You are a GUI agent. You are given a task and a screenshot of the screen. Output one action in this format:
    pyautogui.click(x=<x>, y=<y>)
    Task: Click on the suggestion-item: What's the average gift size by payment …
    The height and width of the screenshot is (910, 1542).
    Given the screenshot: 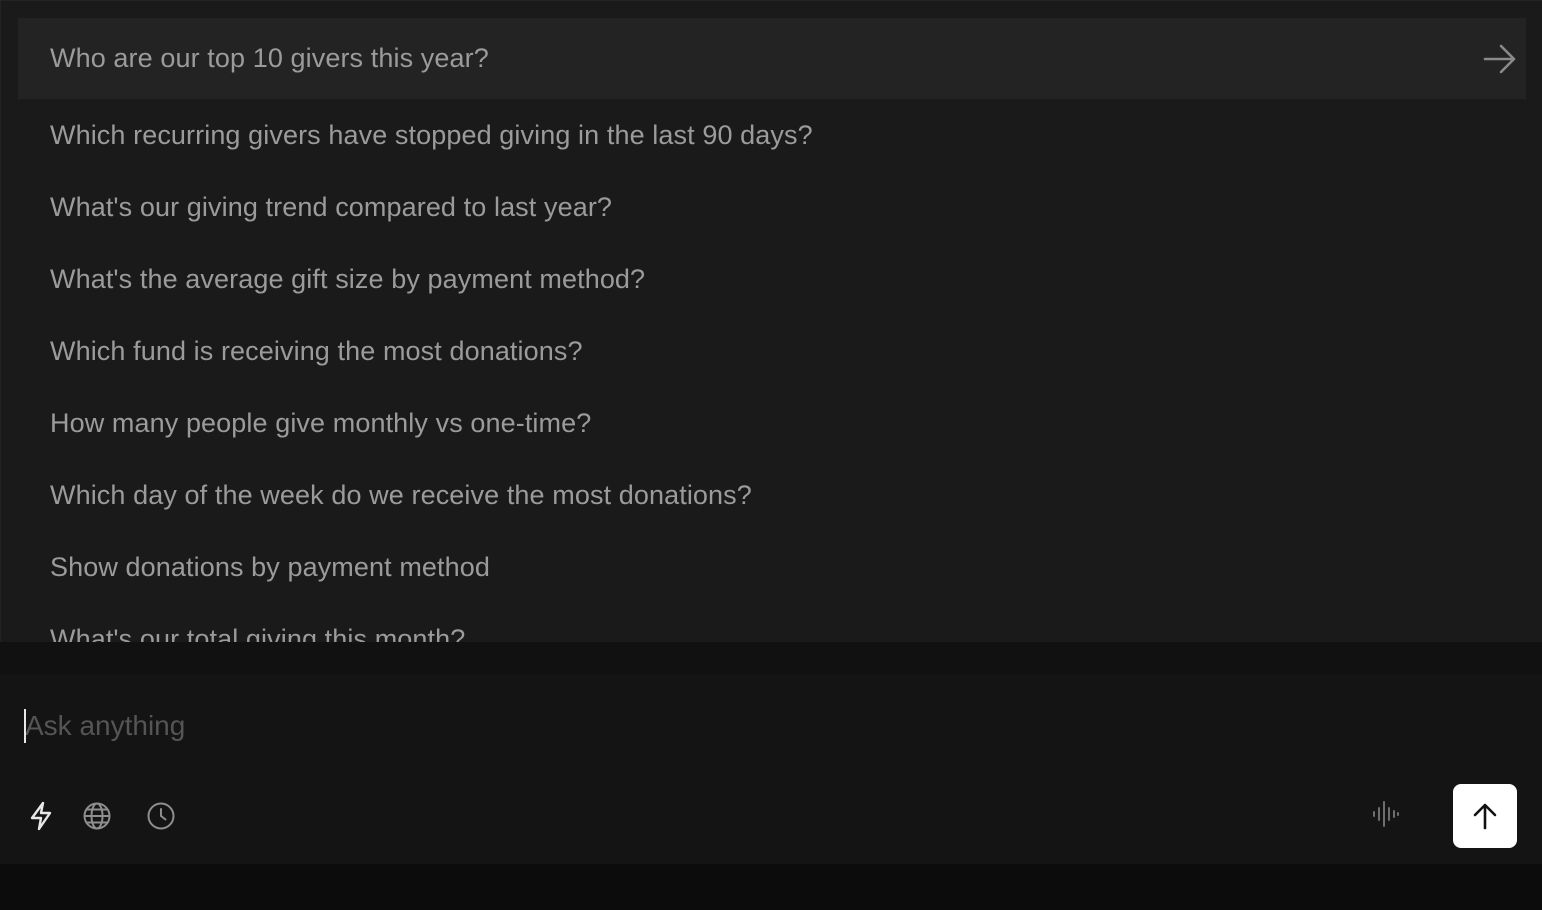 What is the action you would take?
    pyautogui.click(x=772, y=279)
    